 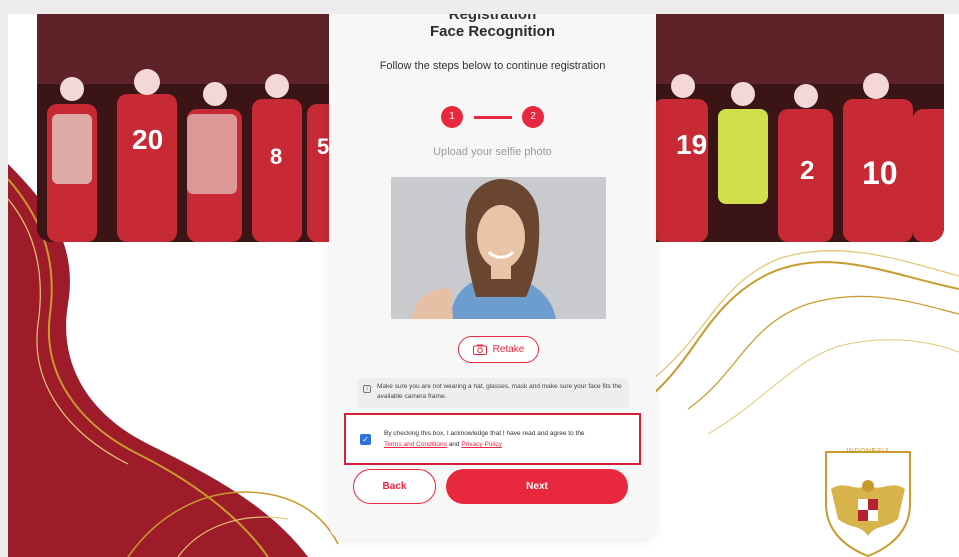 I want to click on page-title: Face Recognition, so click(x=492, y=31).